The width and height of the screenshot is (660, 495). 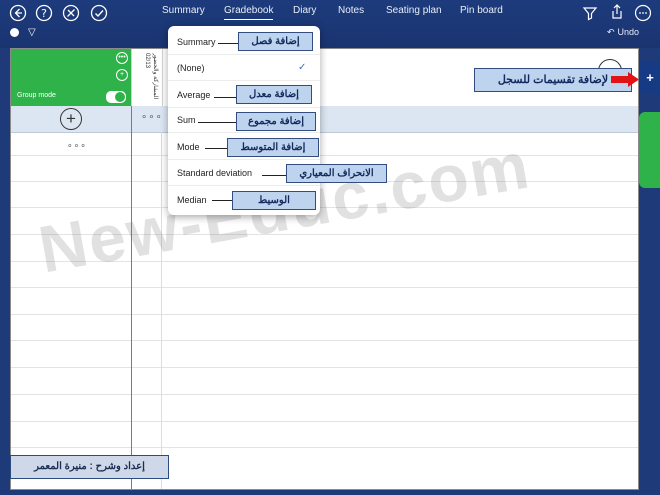 What do you see at coordinates (71, 119) in the screenshot?
I see `add-row-icon: +` at bounding box center [71, 119].